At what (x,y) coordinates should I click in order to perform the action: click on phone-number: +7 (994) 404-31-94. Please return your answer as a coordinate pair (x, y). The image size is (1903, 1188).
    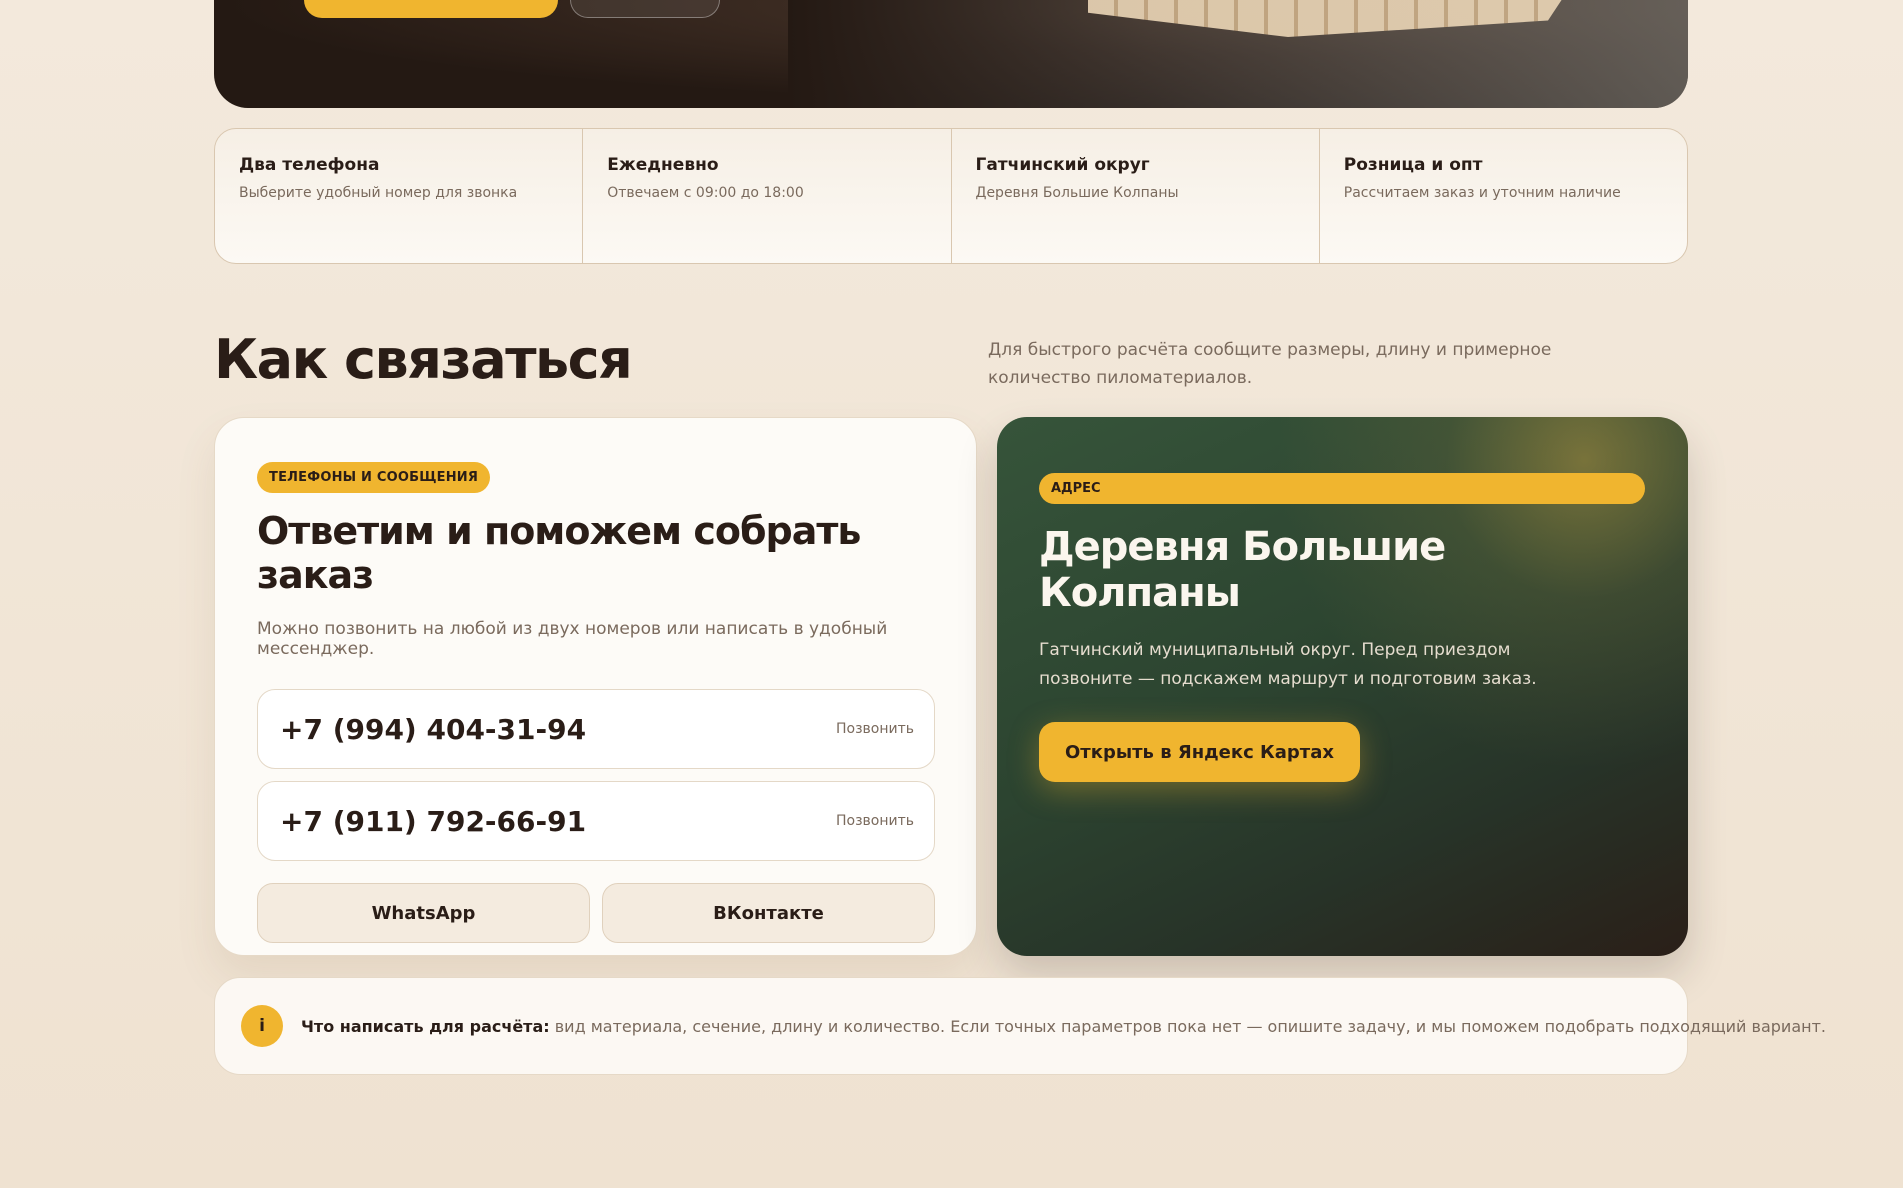
    Looking at the image, I should click on (433, 729).